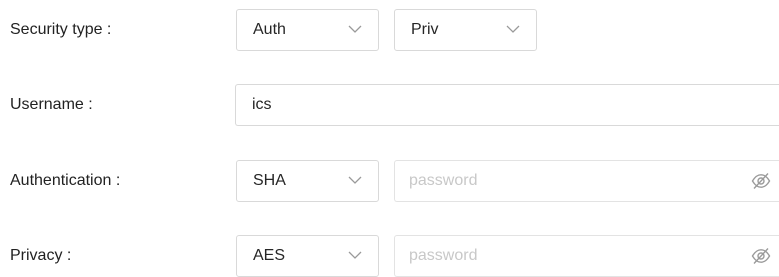 The width and height of the screenshot is (779, 277). I want to click on auth-select: Auth, so click(307, 30).